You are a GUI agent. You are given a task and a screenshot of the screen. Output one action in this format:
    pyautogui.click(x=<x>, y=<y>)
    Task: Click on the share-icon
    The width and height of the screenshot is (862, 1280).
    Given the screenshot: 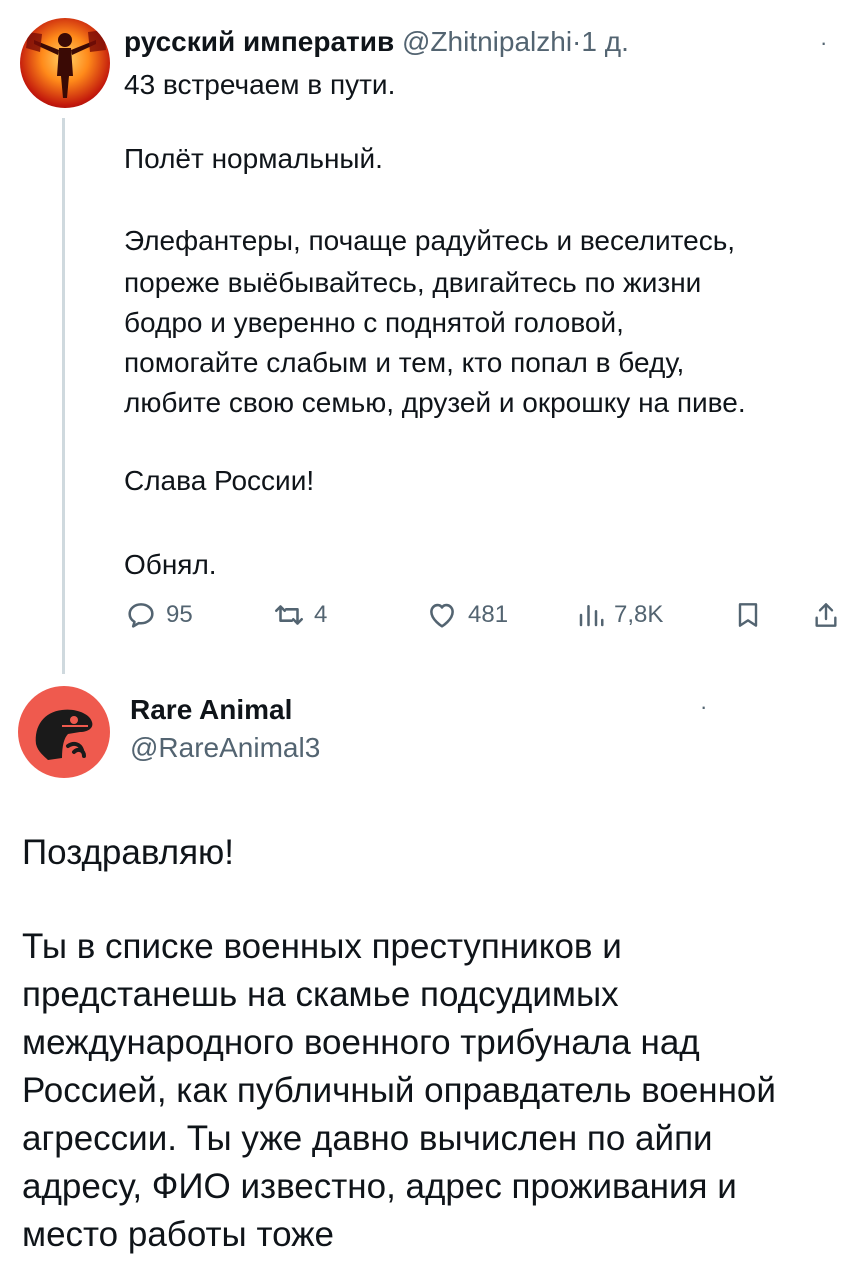 What is the action you would take?
    pyautogui.click(x=826, y=615)
    